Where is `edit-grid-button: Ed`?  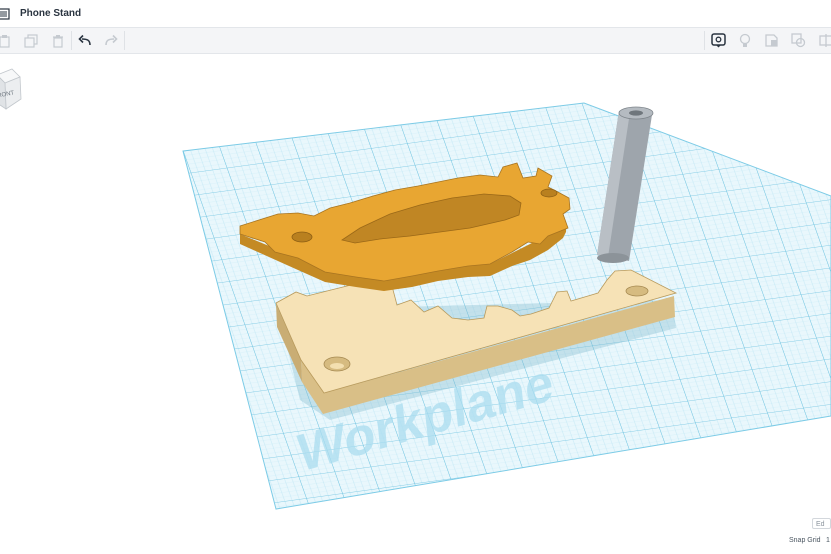 edit-grid-button: Ed is located at coordinates (821, 523).